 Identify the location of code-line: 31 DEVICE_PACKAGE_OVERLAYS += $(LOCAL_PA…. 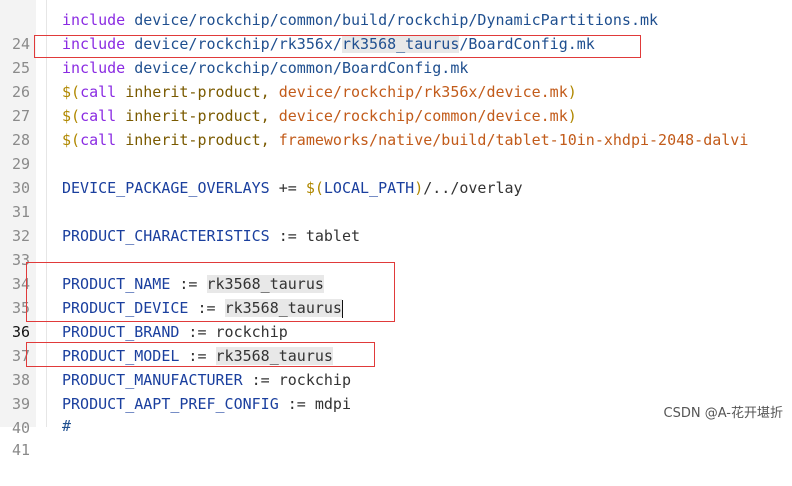
(396, 198).